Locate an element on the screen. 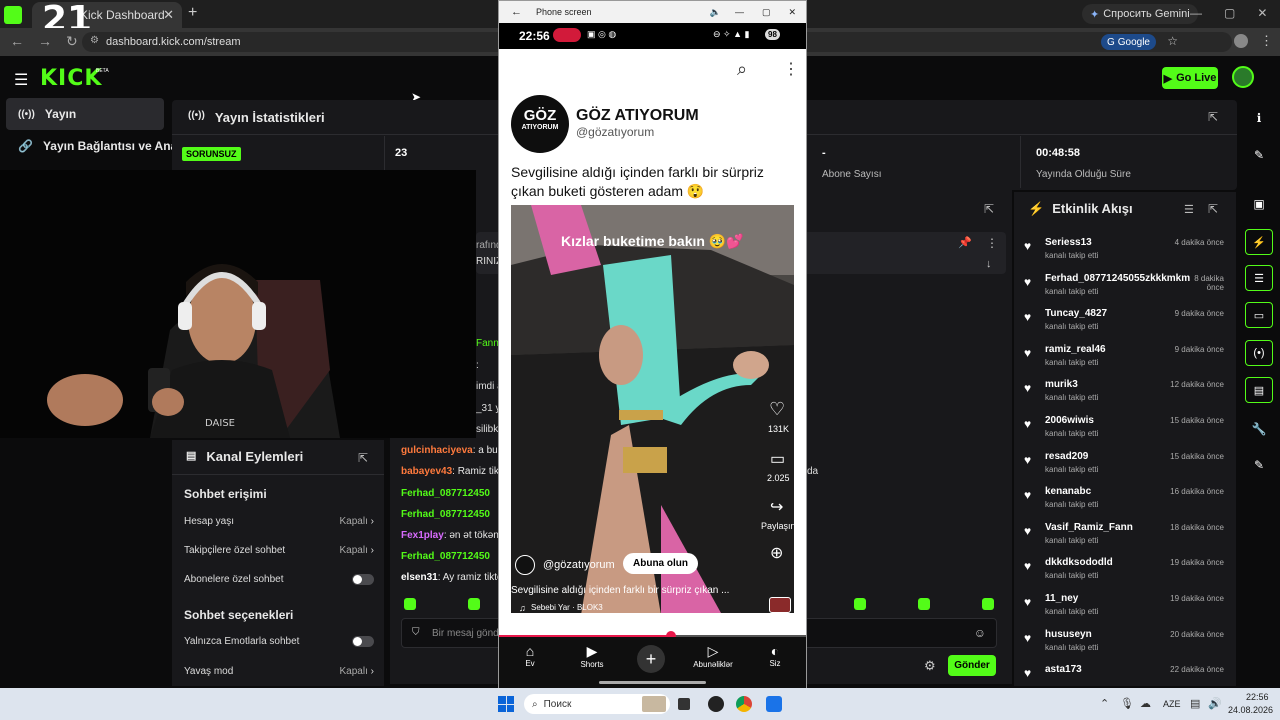  google-chip: G Google is located at coordinates (1128, 42).